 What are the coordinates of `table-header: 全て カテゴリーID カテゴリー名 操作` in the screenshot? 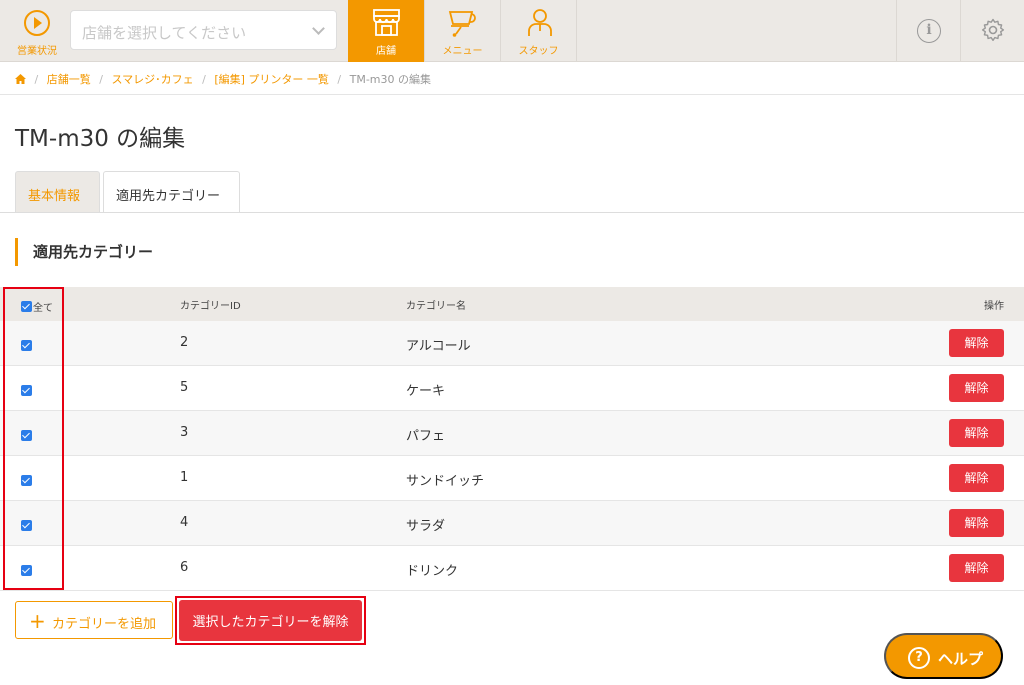 It's located at (512, 304).